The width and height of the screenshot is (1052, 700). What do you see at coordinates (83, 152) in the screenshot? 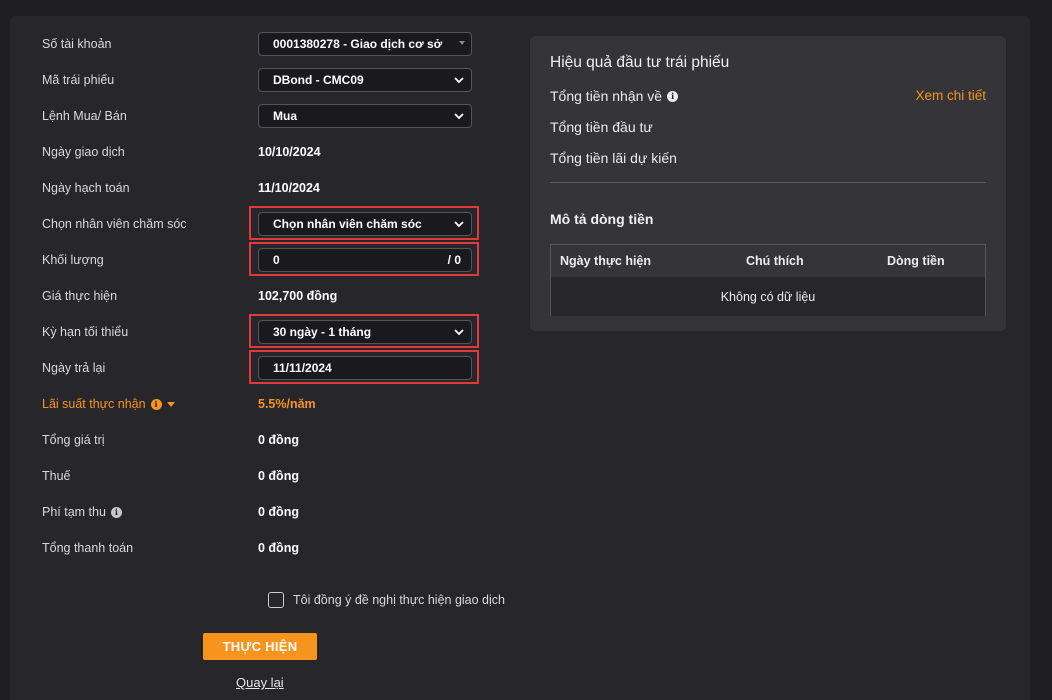
I see `trade-date-label: Ngày giao dịch` at bounding box center [83, 152].